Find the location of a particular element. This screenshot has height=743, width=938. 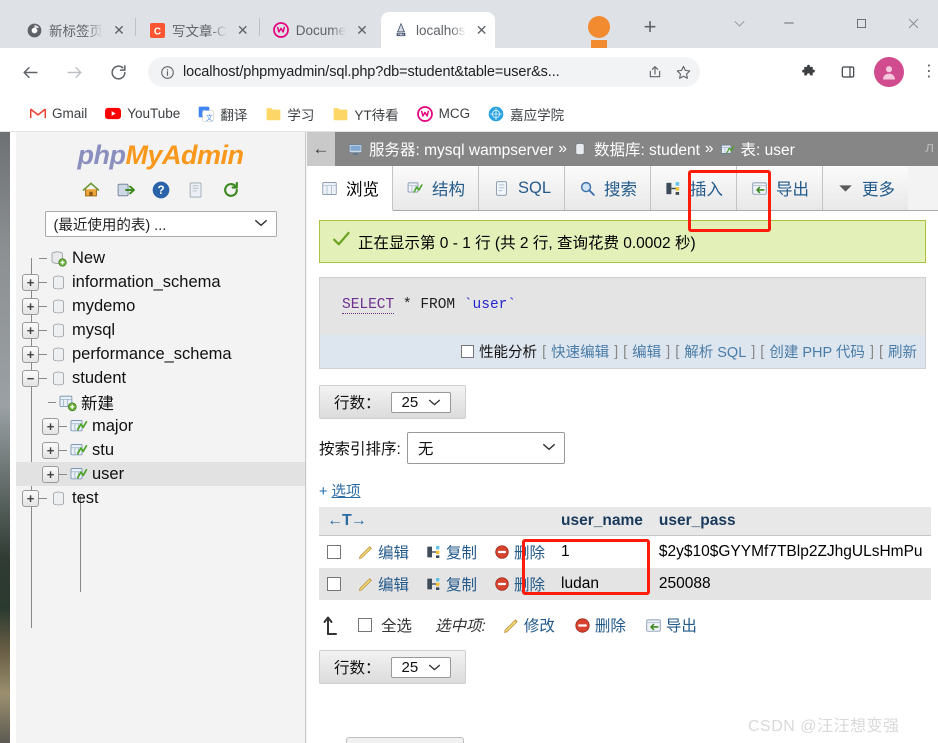

select-all-arrow-icon is located at coordinates (336, 625).